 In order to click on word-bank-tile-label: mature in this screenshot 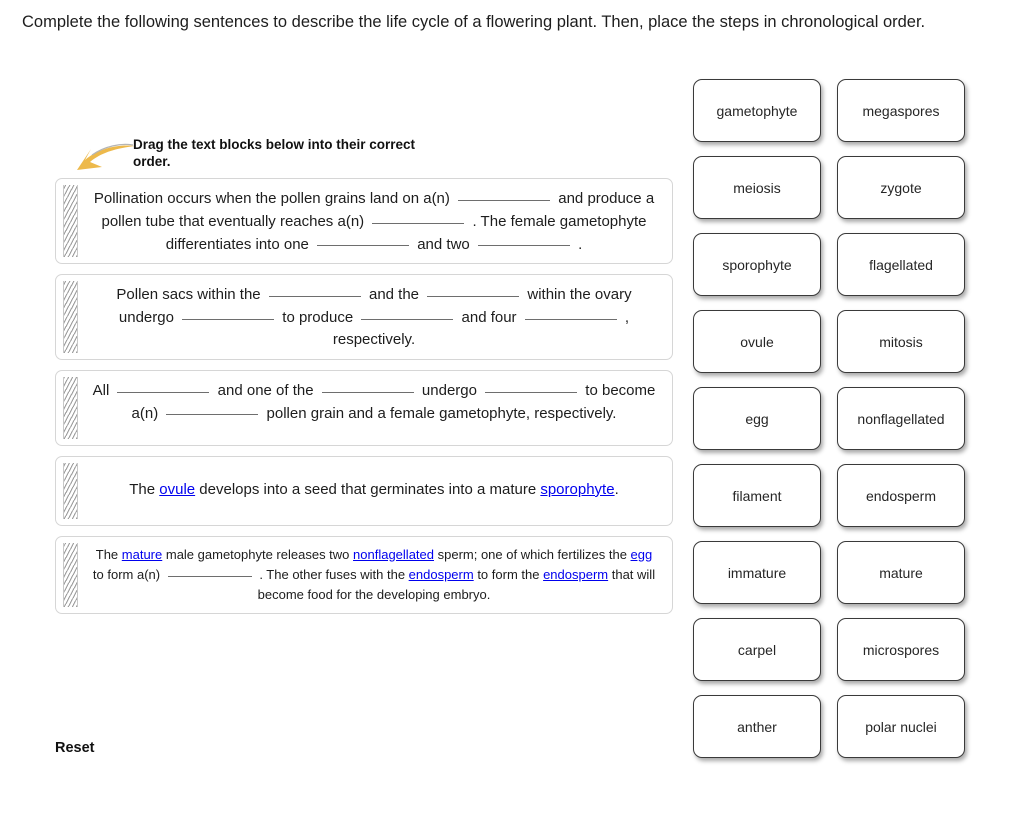, I will do `click(901, 572)`.